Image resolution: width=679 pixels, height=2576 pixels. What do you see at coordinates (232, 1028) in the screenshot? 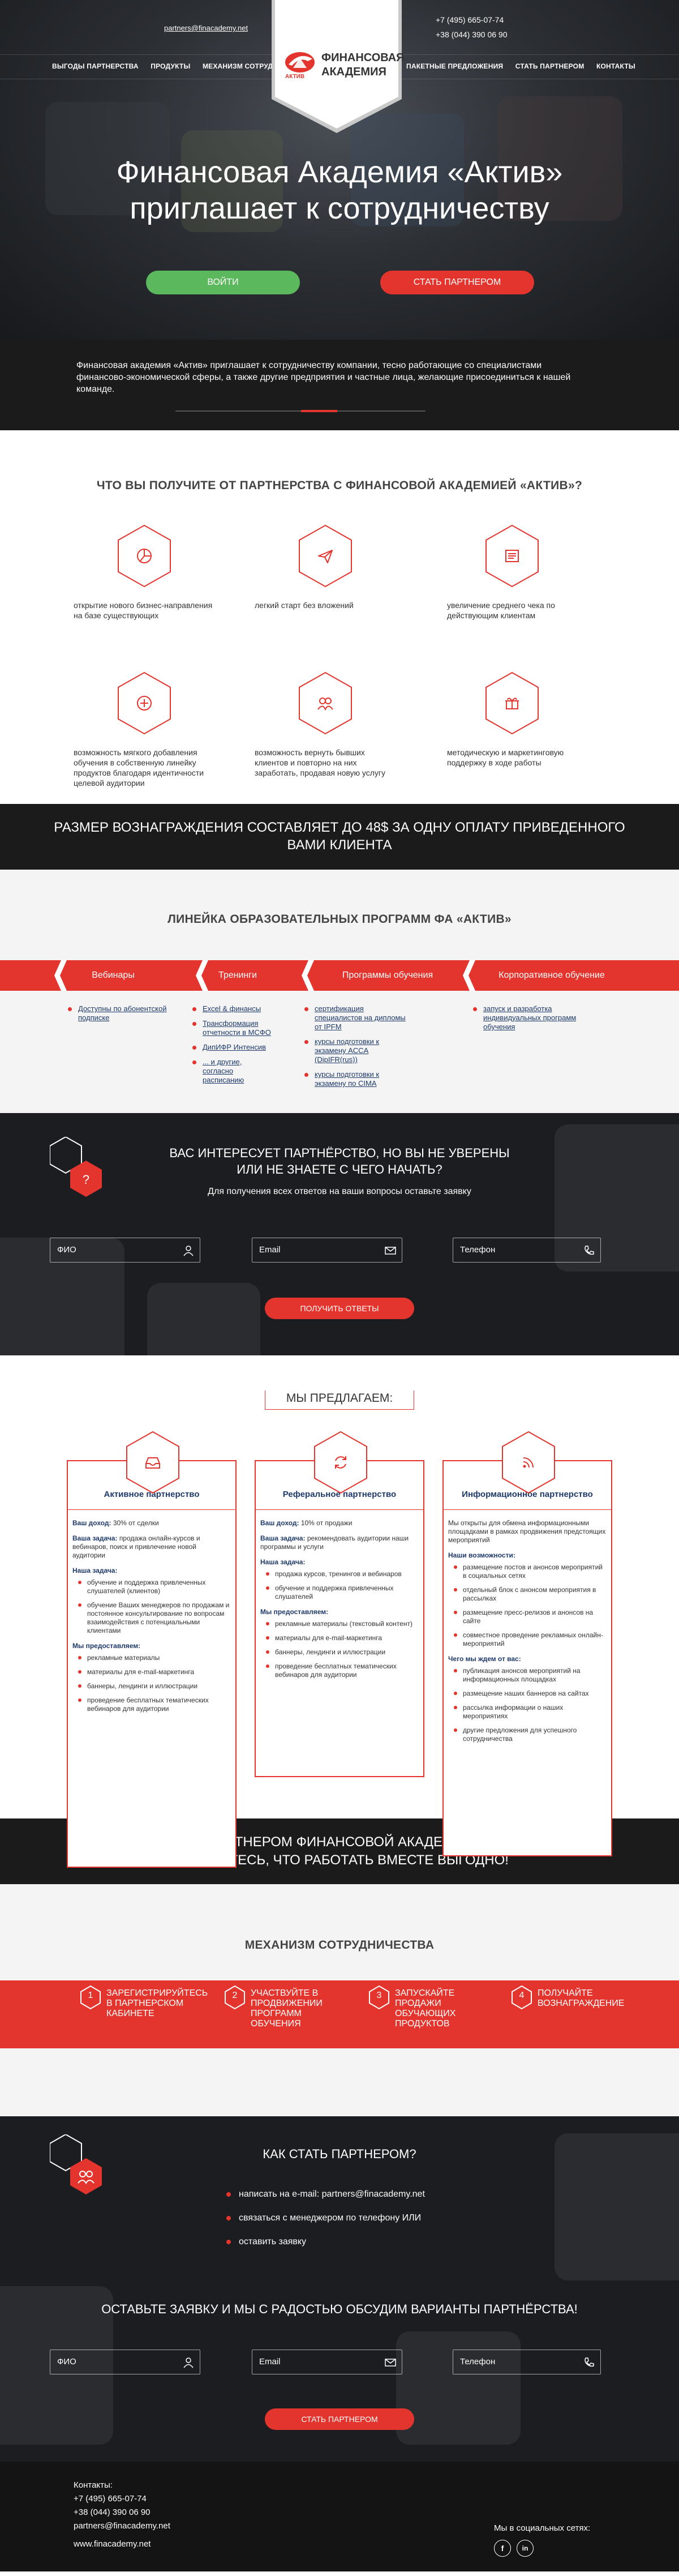
I see `program-link: Трансформация отчетности в МСФО` at bounding box center [232, 1028].